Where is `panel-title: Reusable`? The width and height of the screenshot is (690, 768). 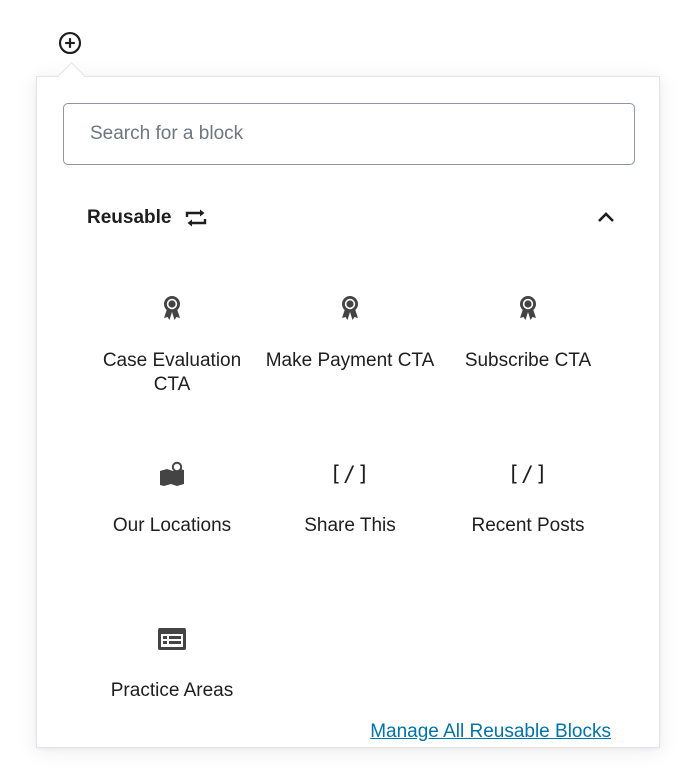
panel-title: Reusable is located at coordinates (136, 218).